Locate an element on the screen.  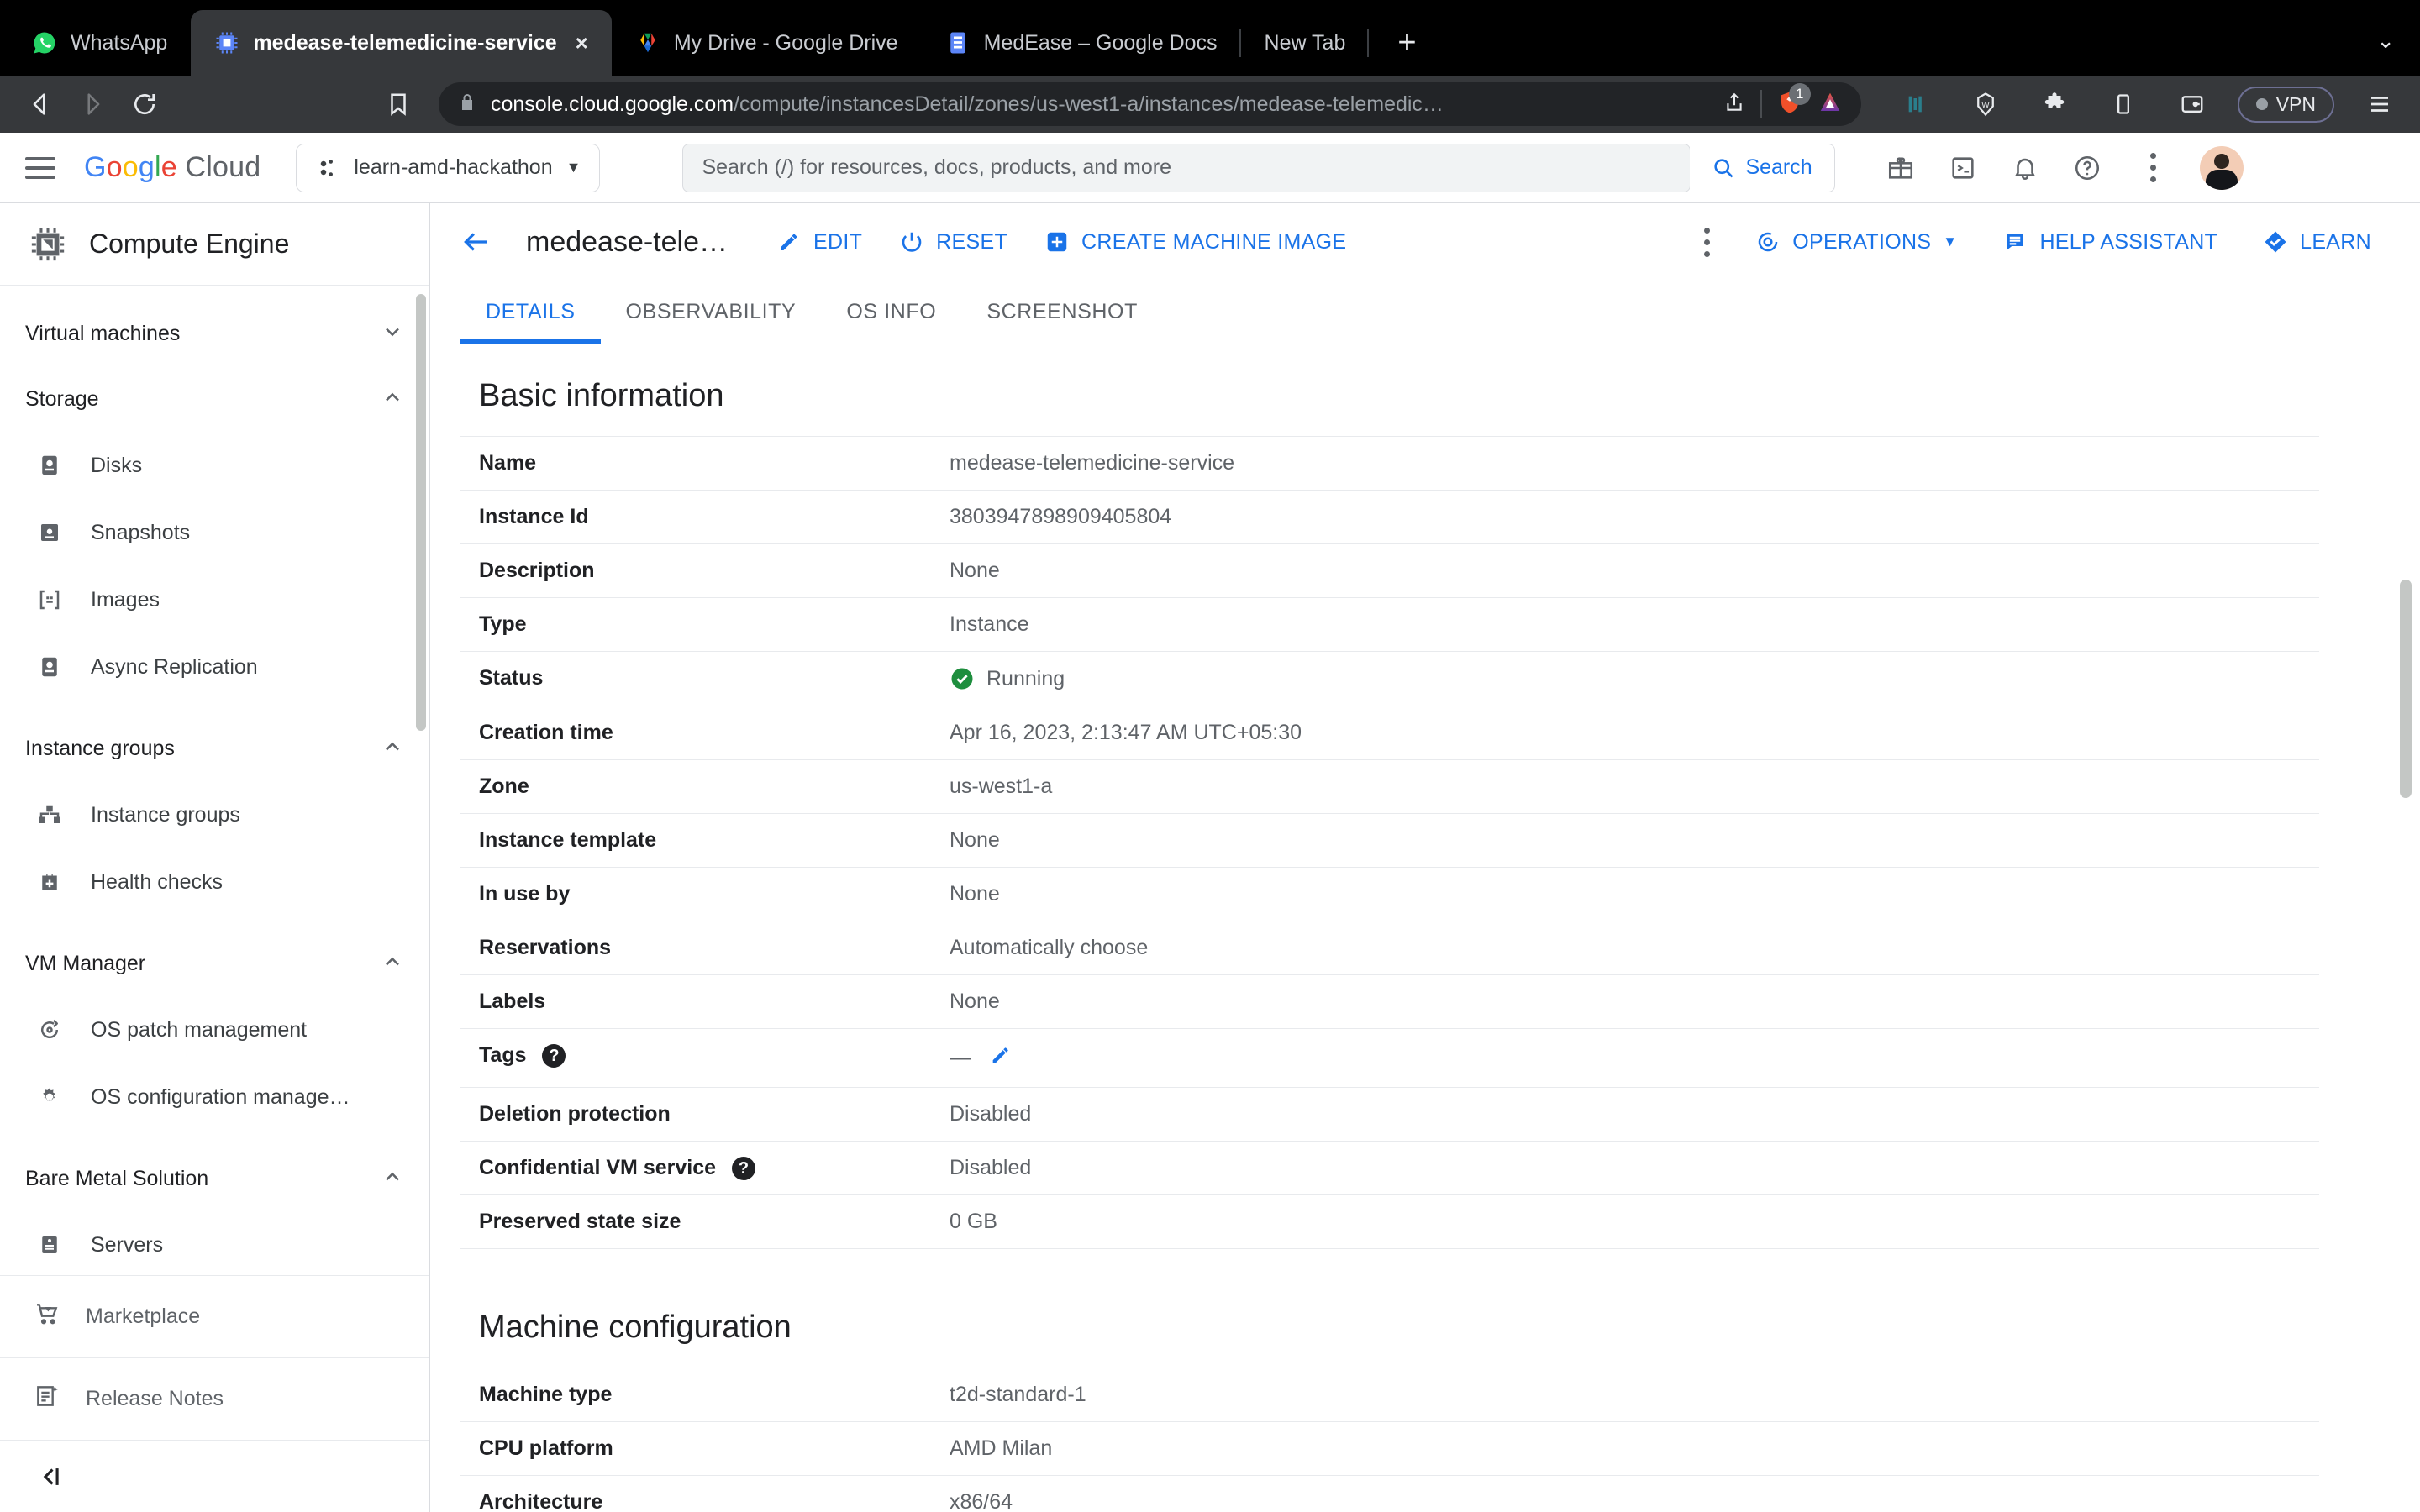
browser-tab-my-drive: My Drive - Google Drive is located at coordinates (767, 43).